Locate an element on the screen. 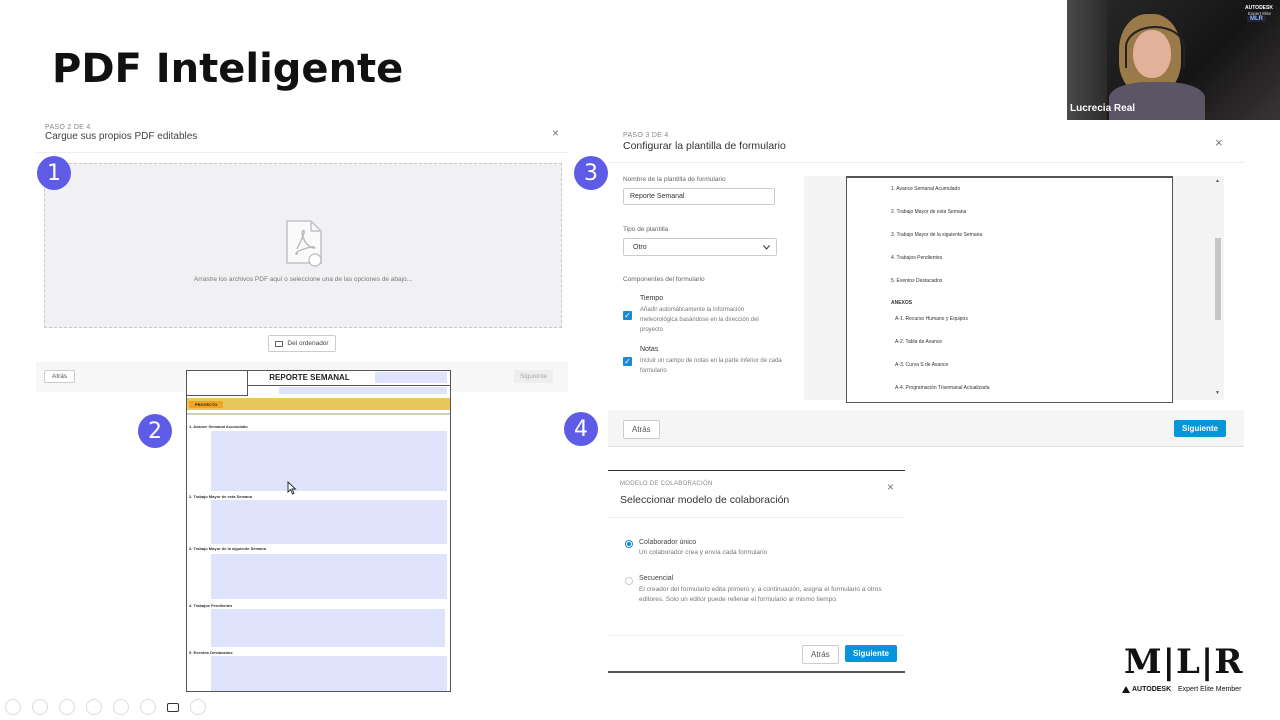  pdf-field-header is located at coordinates (411, 377).